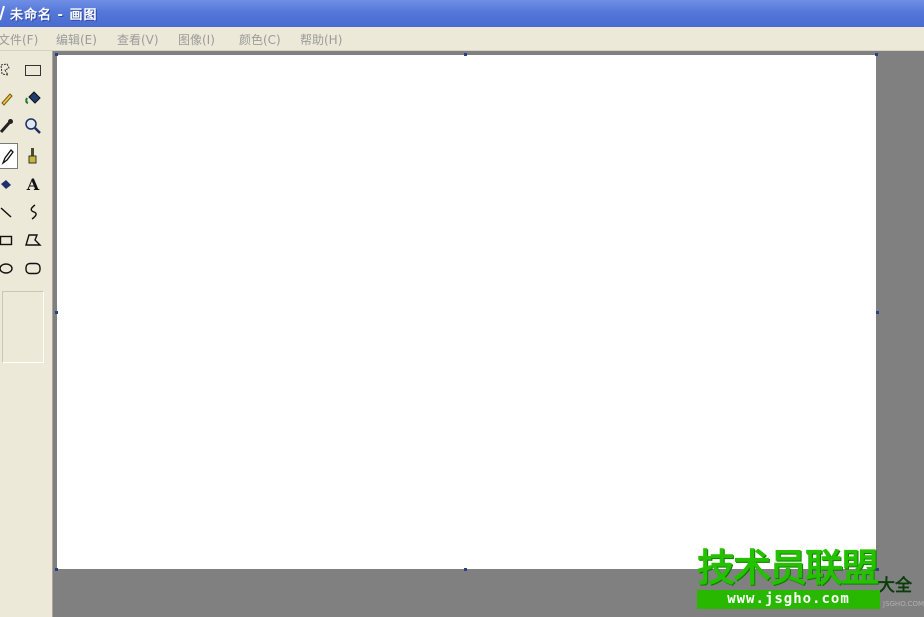 The width and height of the screenshot is (924, 617). What do you see at coordinates (2, 13) in the screenshot?
I see `paint-app-icon` at bounding box center [2, 13].